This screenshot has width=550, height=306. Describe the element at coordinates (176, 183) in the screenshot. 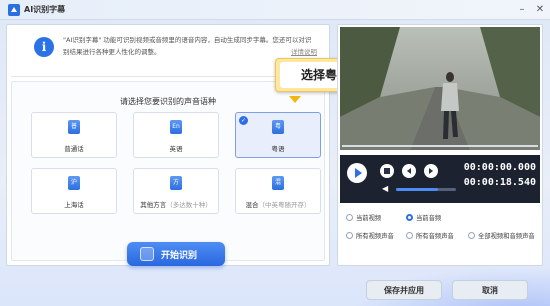

I see `dialect-icon: 方` at that location.